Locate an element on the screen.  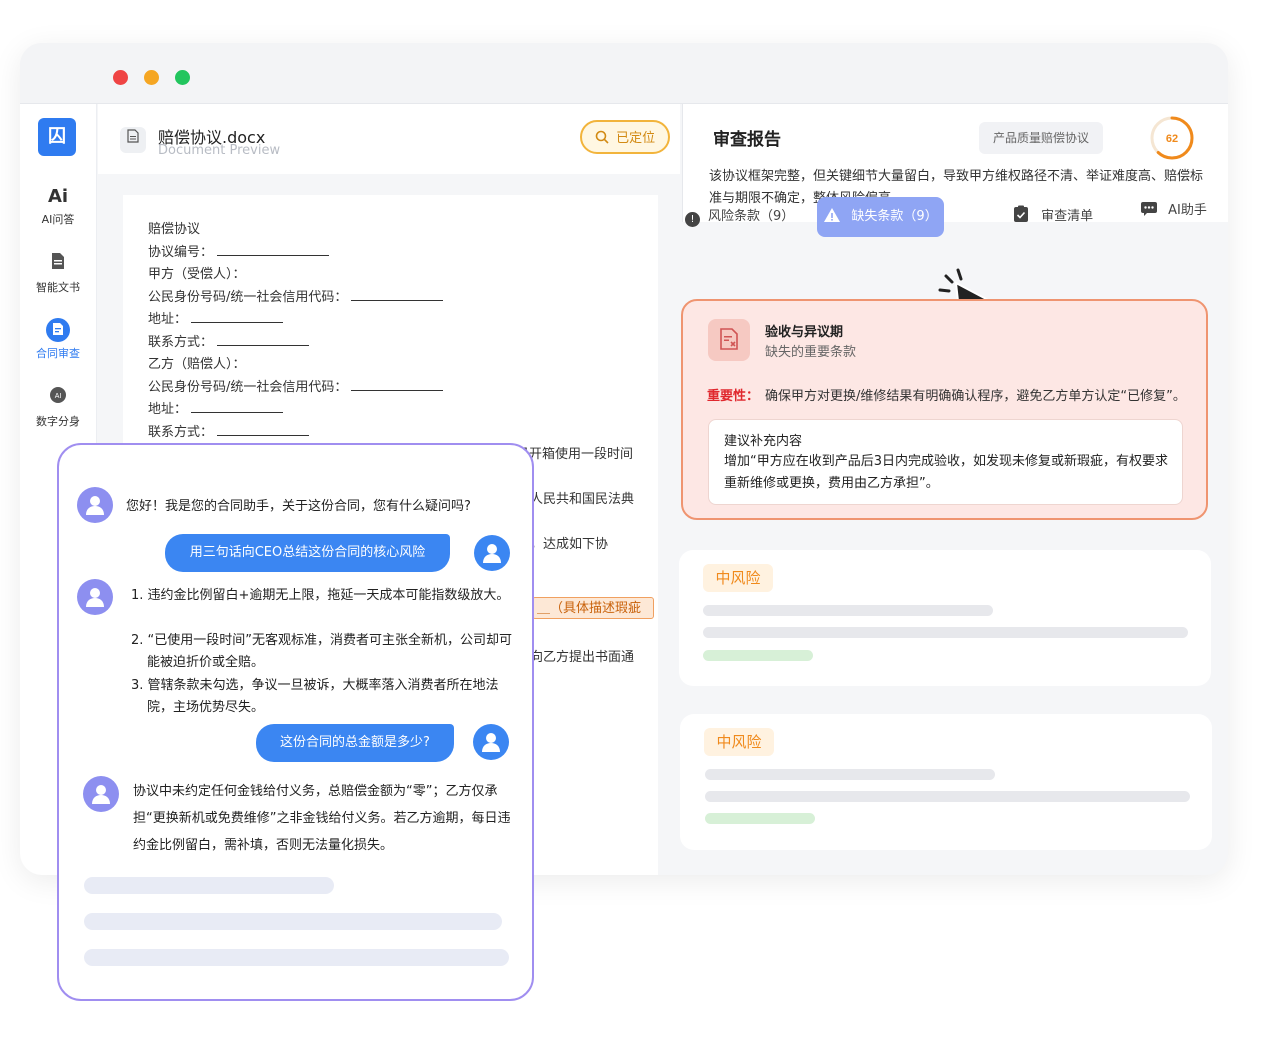
sidebar-item-label: AI问答 is located at coordinates (58, 219).